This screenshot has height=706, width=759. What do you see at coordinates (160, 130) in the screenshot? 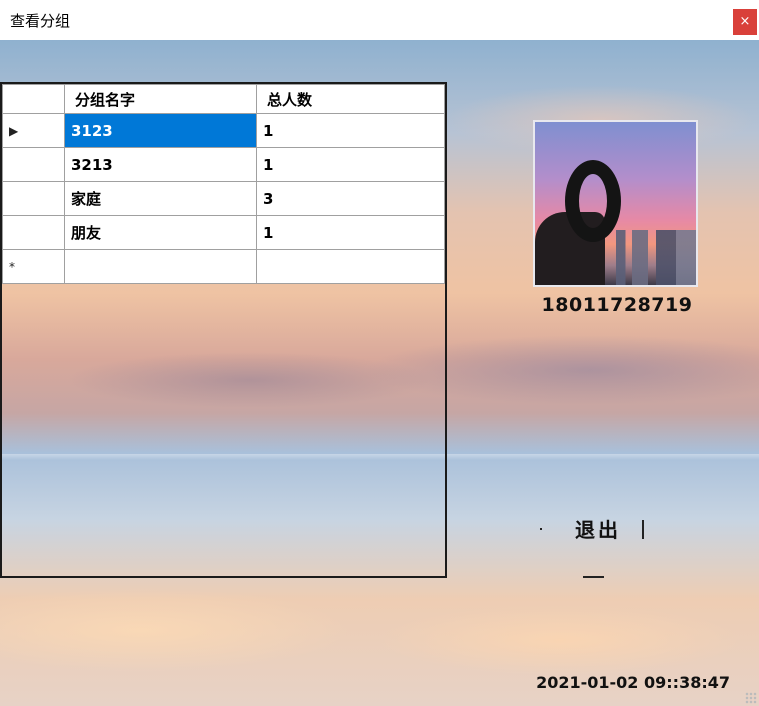
I see `group-name-cell: 3123` at bounding box center [160, 130].